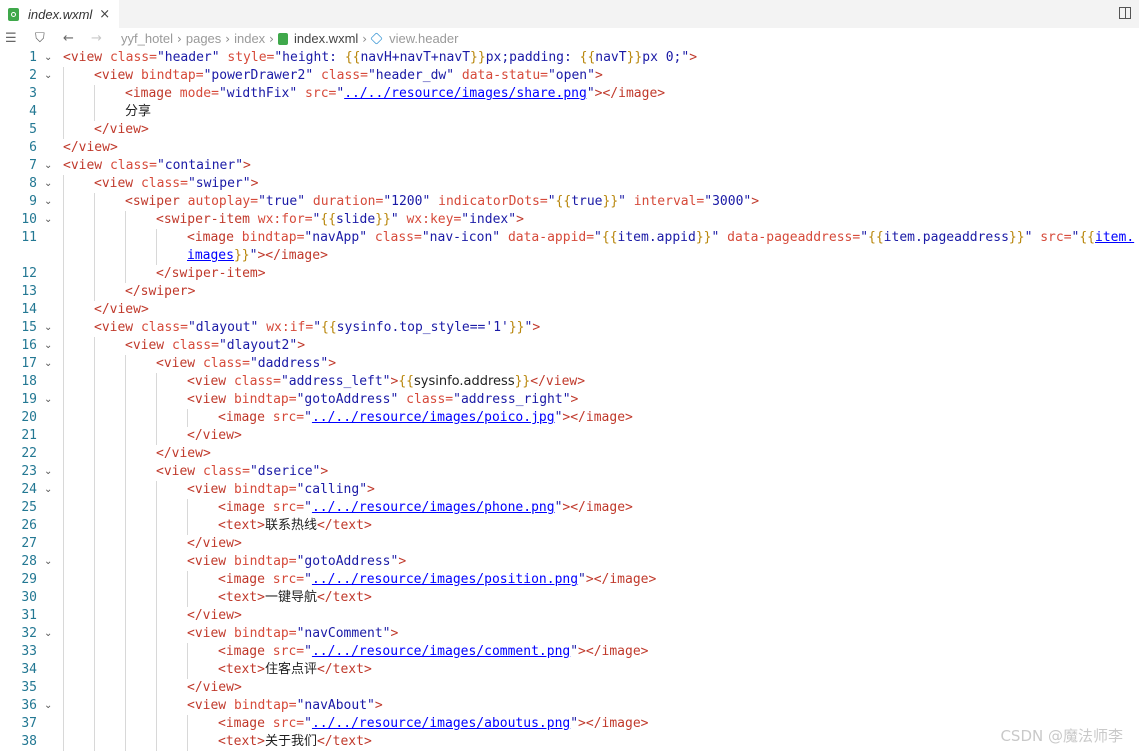 The height and width of the screenshot is (754, 1139). Describe the element at coordinates (569, 454) in the screenshot. I see `code-line: 22 </view>` at that location.